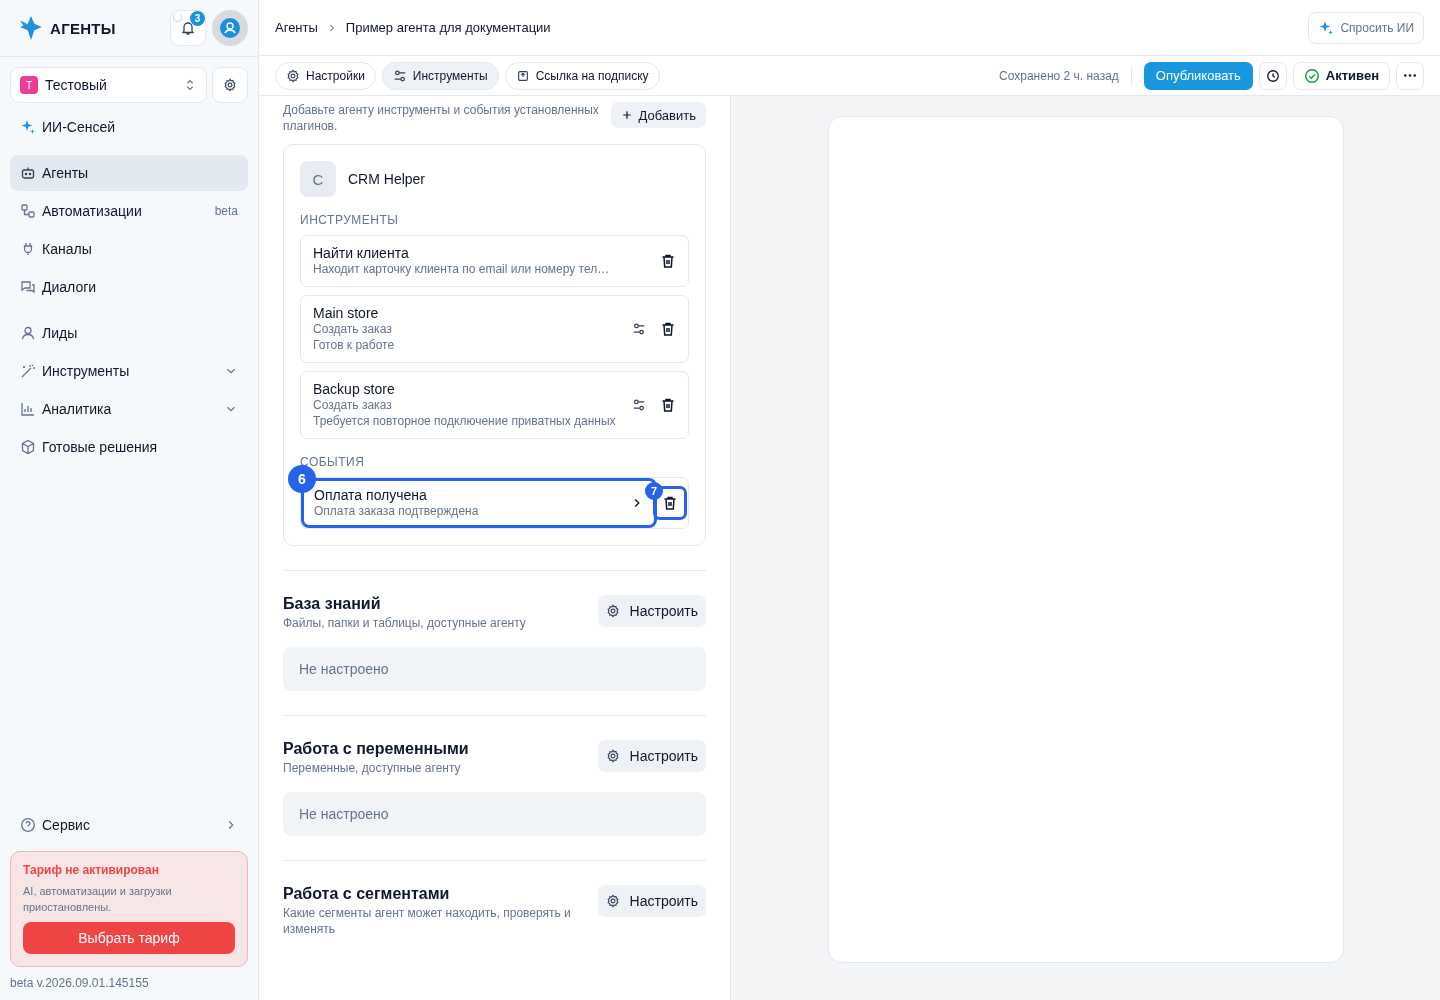  Describe the element at coordinates (129, 127) in the screenshot. I see `sidebar-item: ИИ-Сенсей` at that location.